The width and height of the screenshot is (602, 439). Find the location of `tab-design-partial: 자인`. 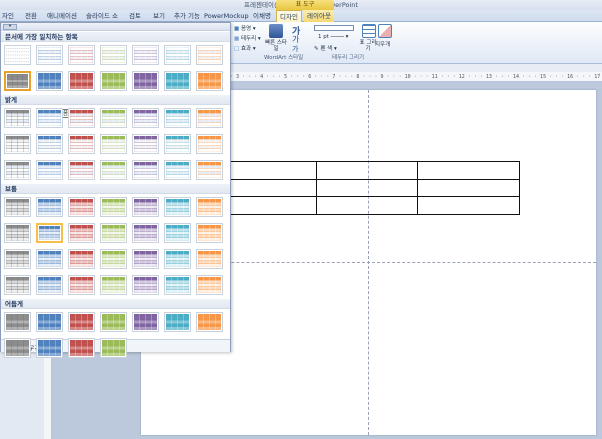

tab-design-partial: 자인 is located at coordinates (8, 16).